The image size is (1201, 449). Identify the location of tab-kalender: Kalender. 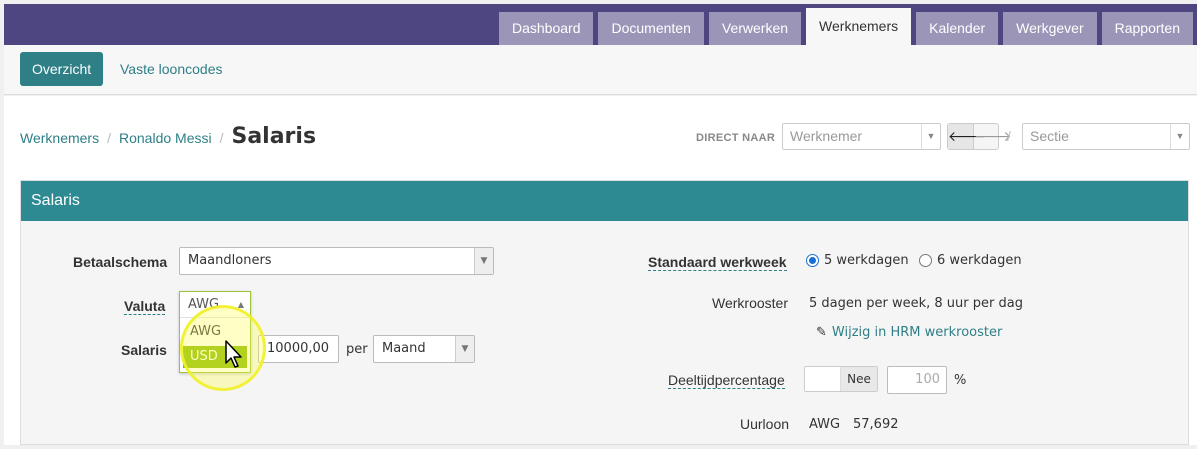
(957, 28).